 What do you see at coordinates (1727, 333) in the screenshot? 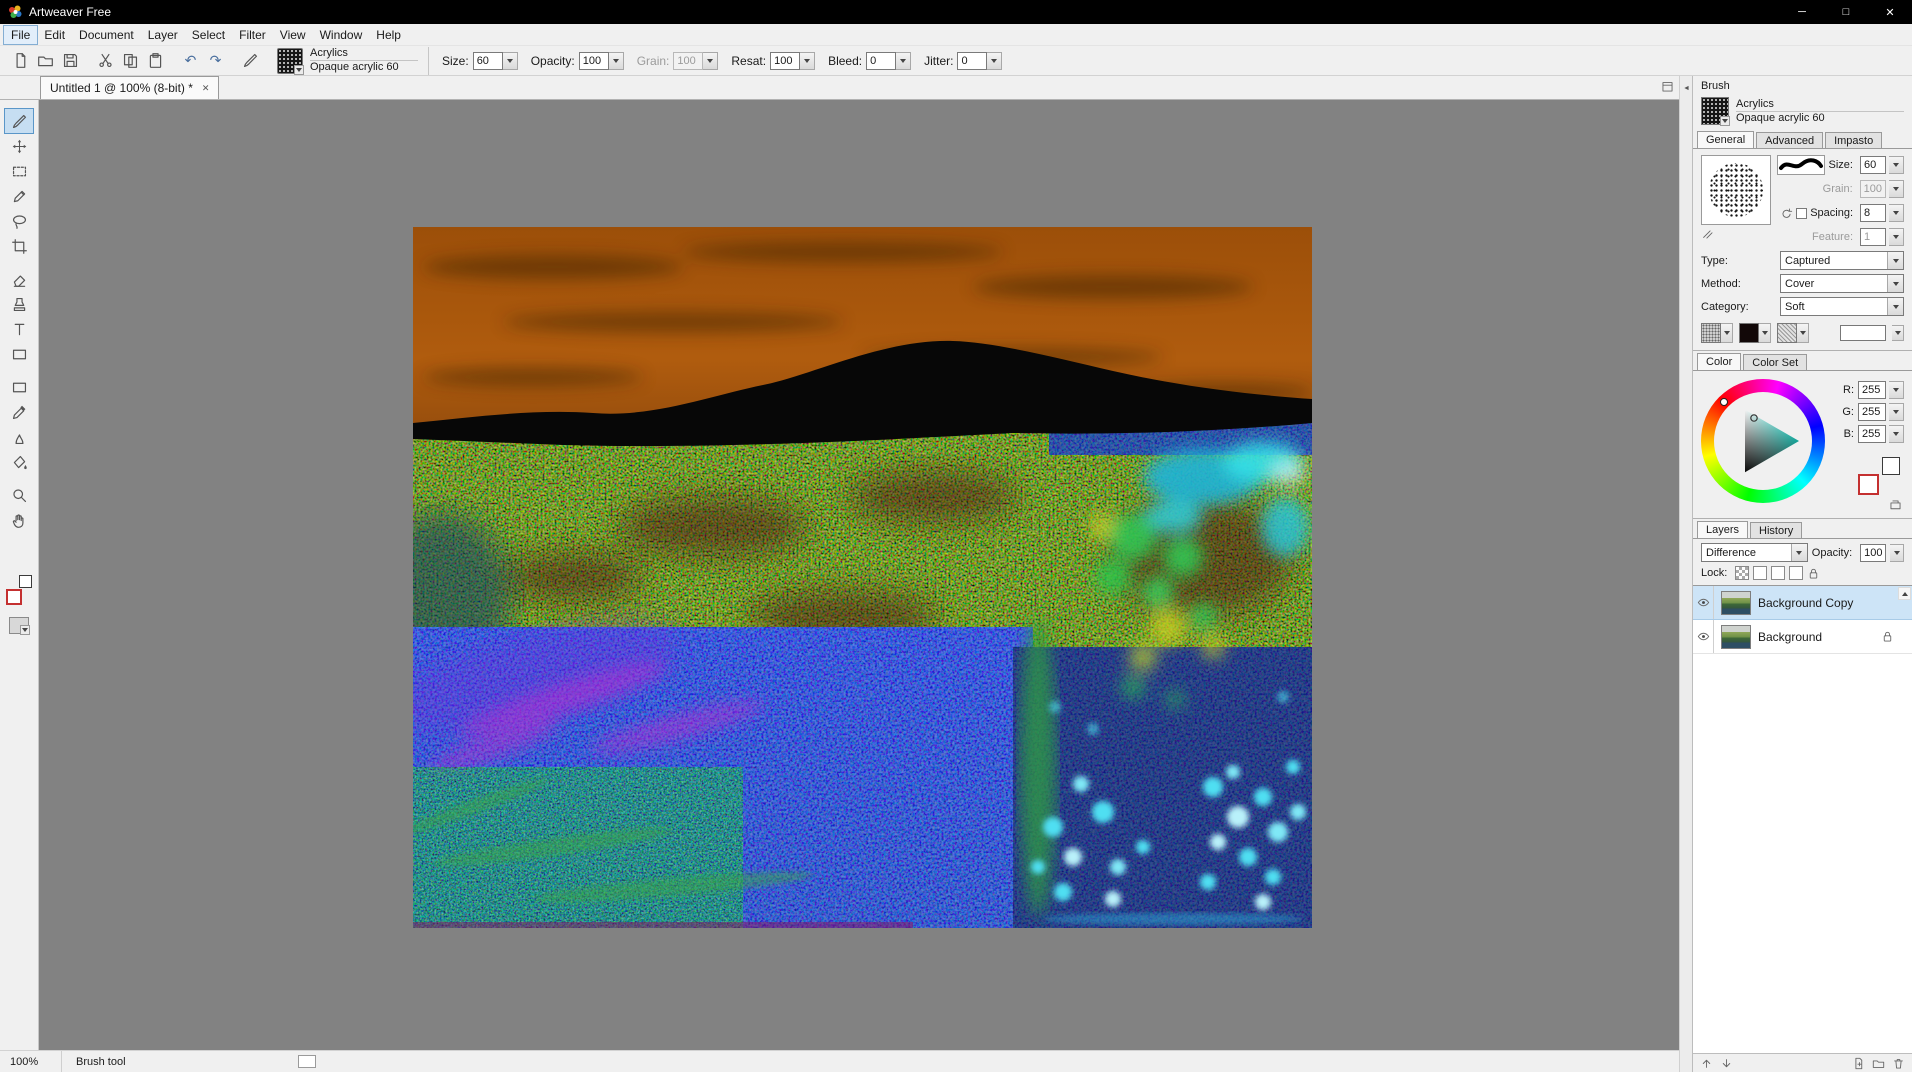
I see `paper-dropdown` at bounding box center [1727, 333].